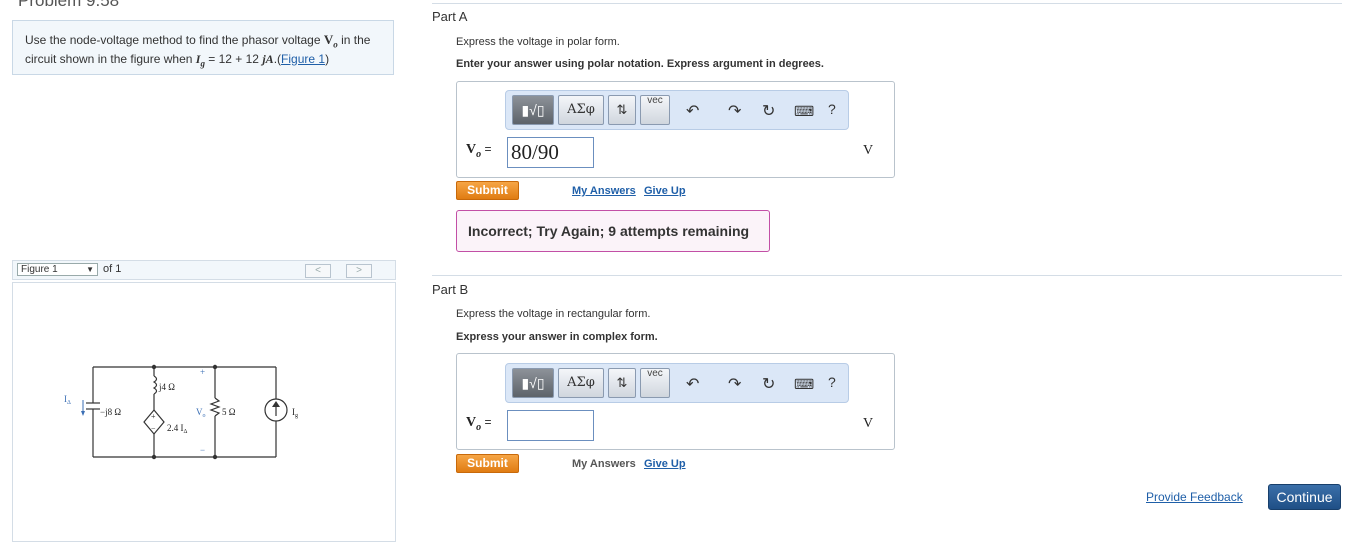 The width and height of the screenshot is (1356, 542). I want to click on figure-count: of 1, so click(112, 269).